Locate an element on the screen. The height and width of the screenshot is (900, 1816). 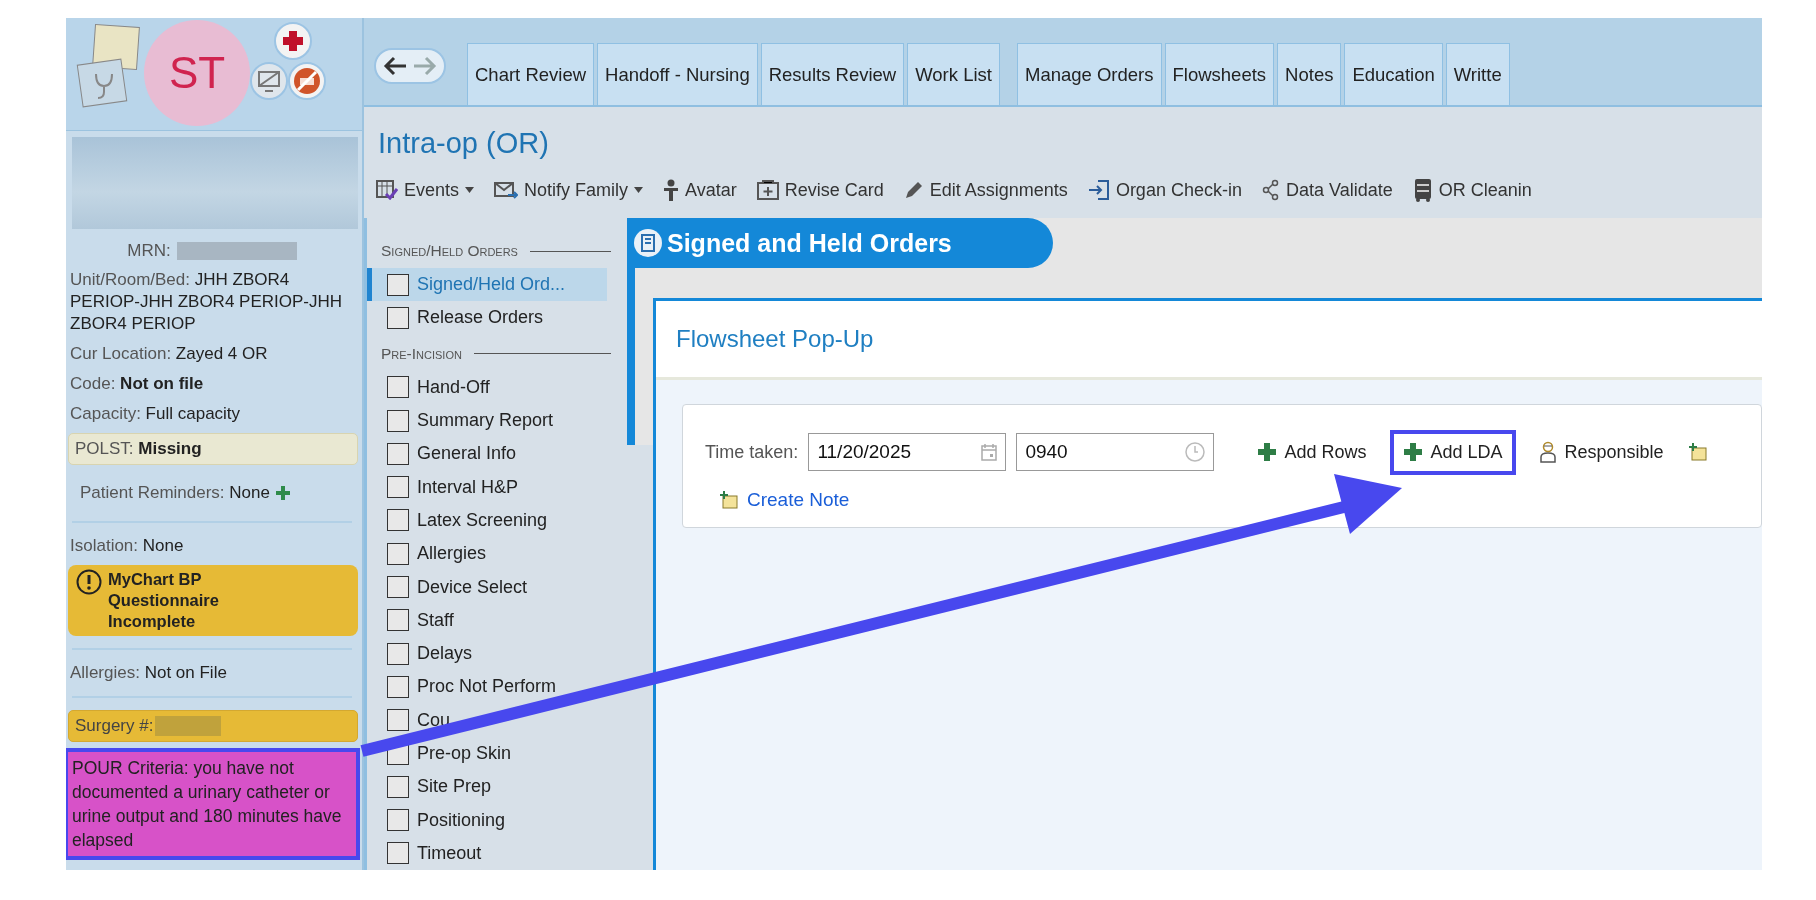
navigator-item: Proc Not Perform is located at coordinates (487, 687).